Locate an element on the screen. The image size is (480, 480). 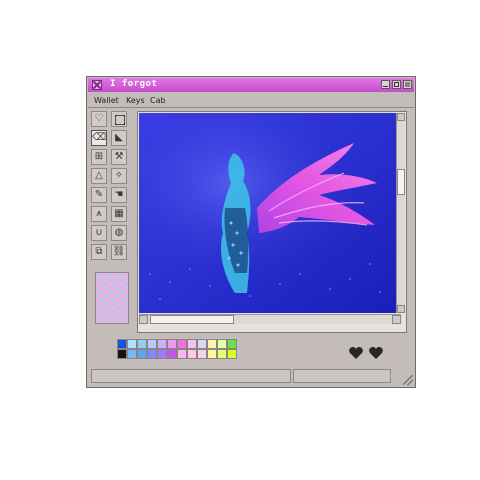
hand-icon: ☚ is located at coordinates (119, 195).